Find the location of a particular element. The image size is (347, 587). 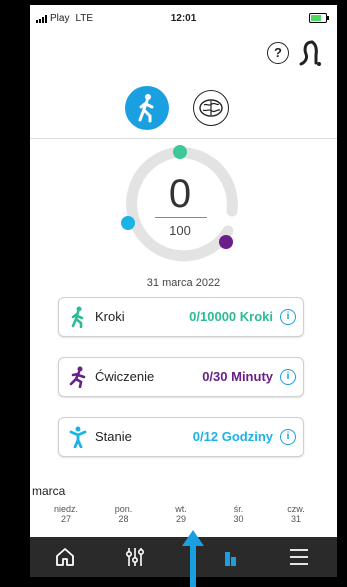

ring-separator is located at coordinates (181, 217).